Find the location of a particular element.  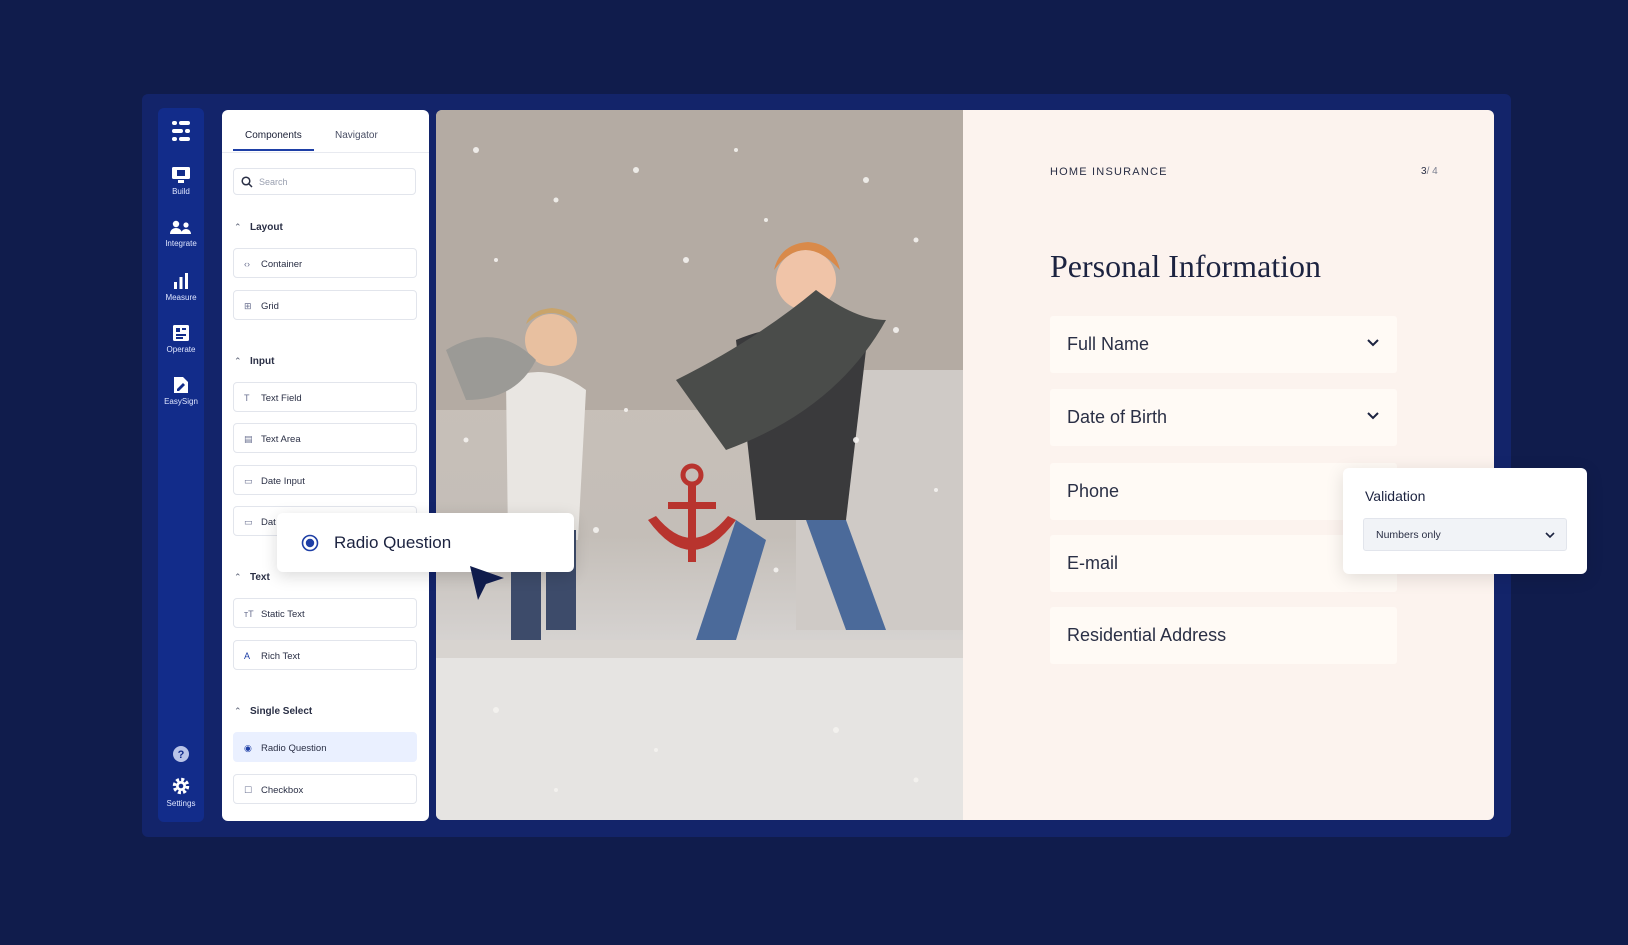

code-icon: ‹› is located at coordinates (247, 264).